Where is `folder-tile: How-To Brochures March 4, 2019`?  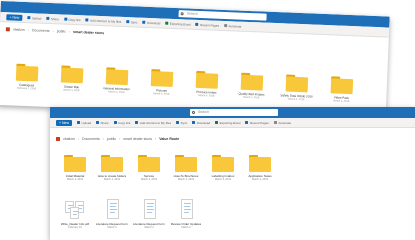
folder-tile: How-To Brochures March 4, 2019 is located at coordinates (186, 168).